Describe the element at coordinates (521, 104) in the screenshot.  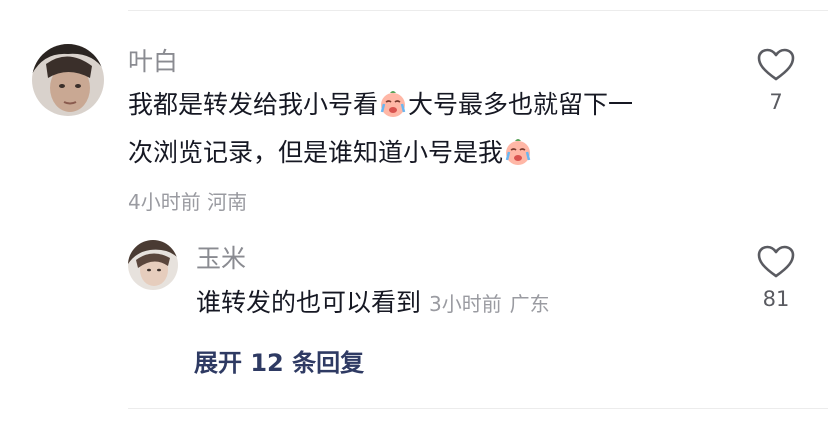
I see `comment-text-line1b: 大号最多也就留下一` at that location.